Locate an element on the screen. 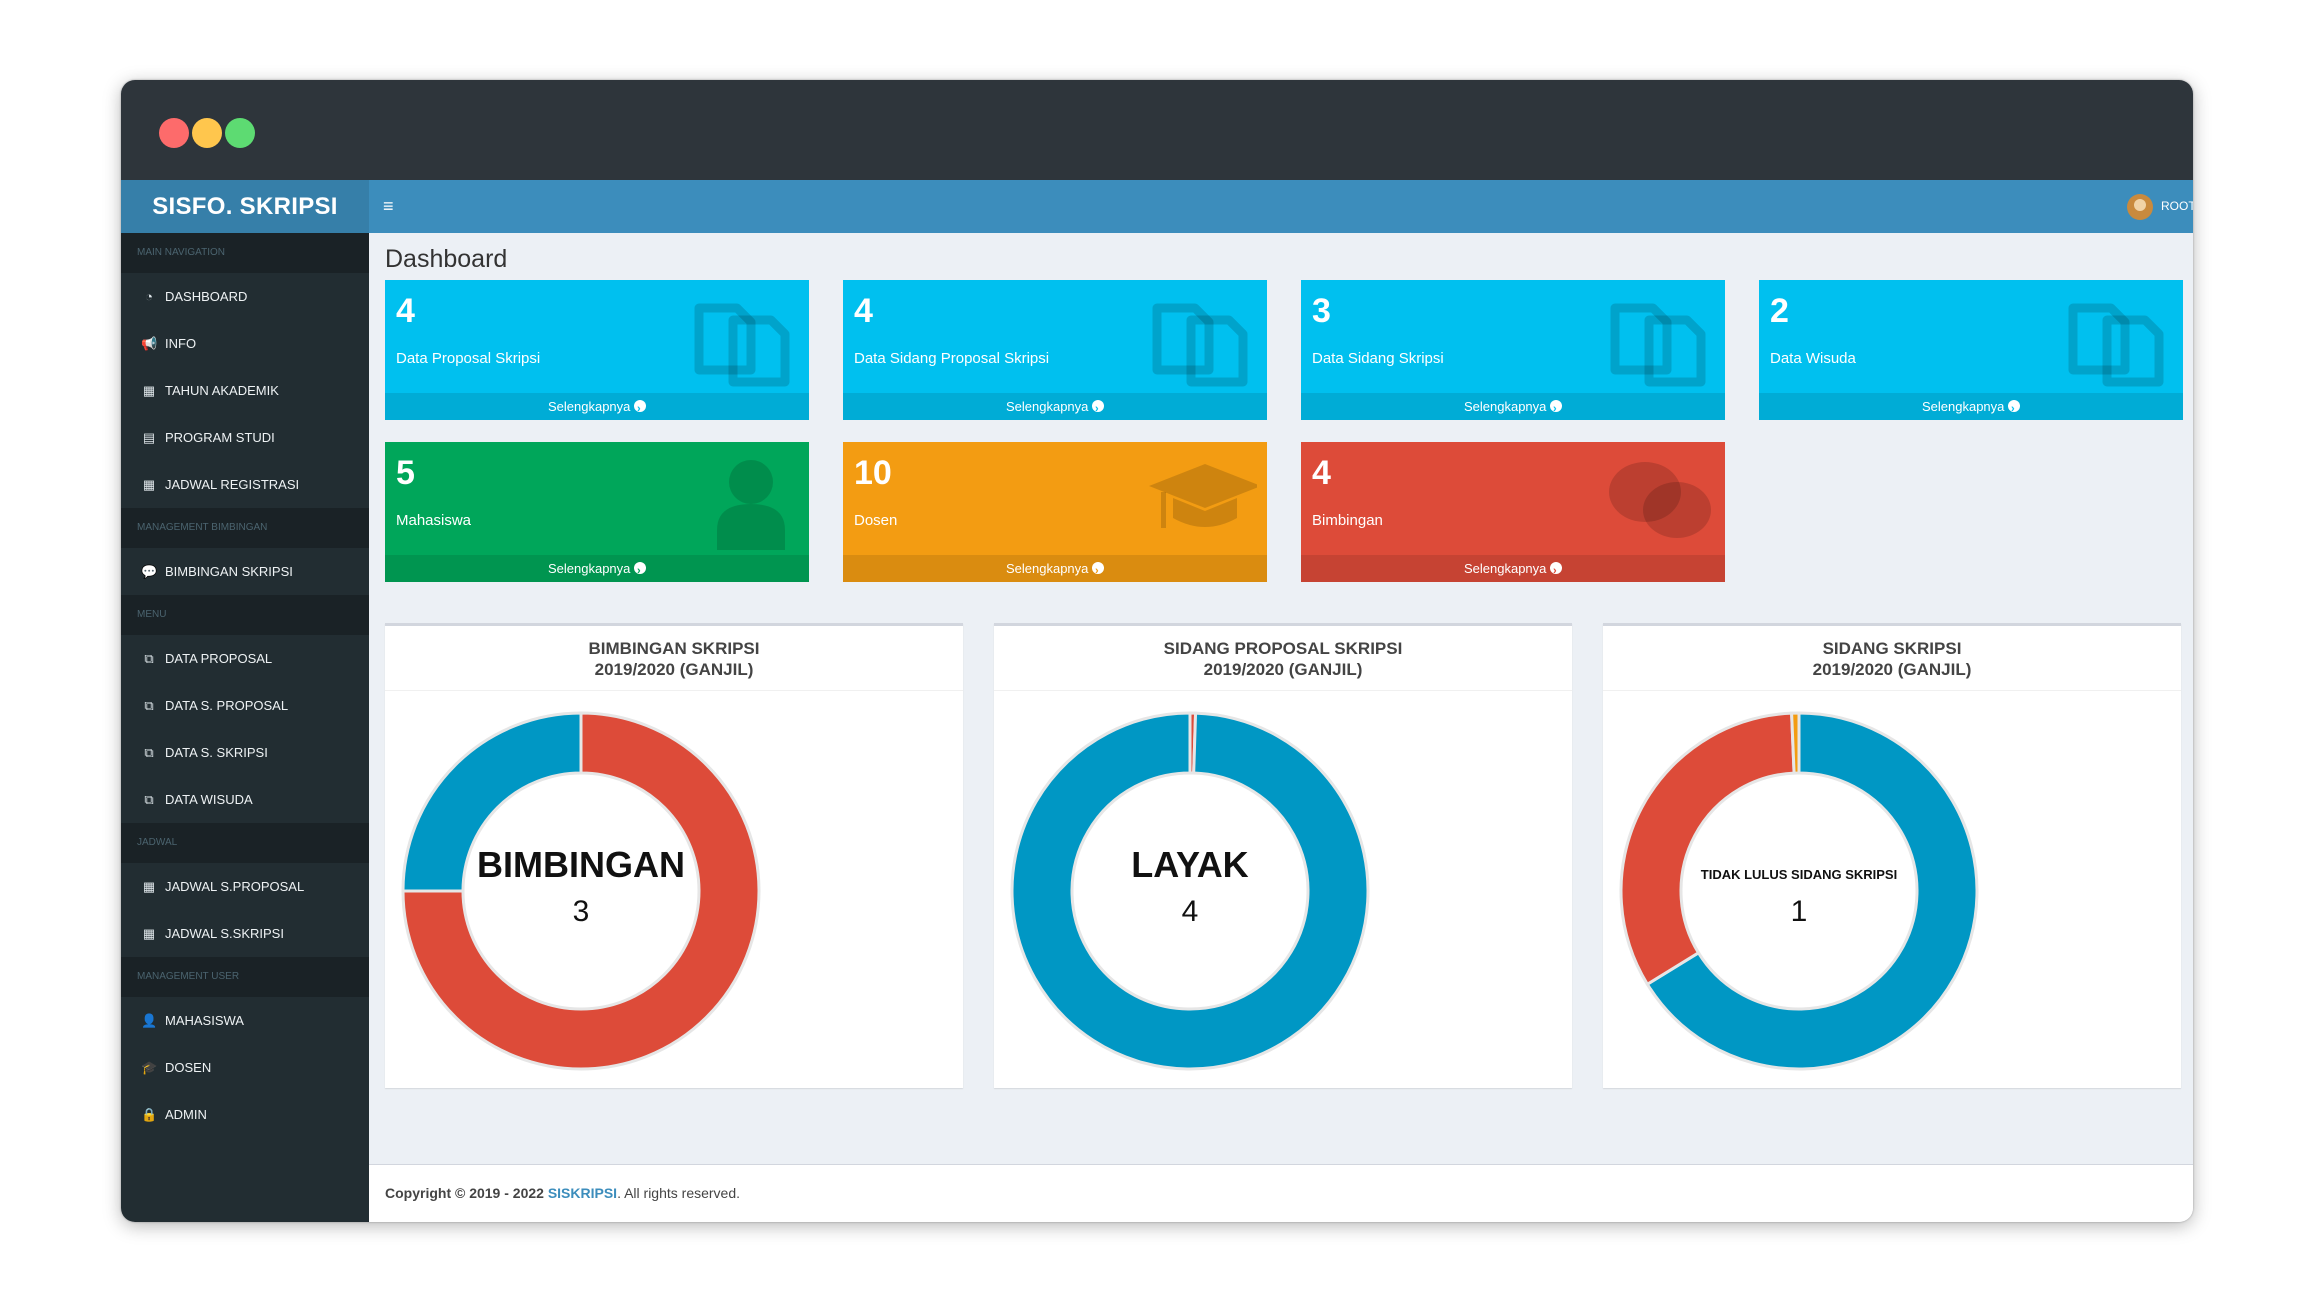  sidebar-item-data-s-proposal: ⧉ DATA S. PROPOSAL is located at coordinates (245, 705).